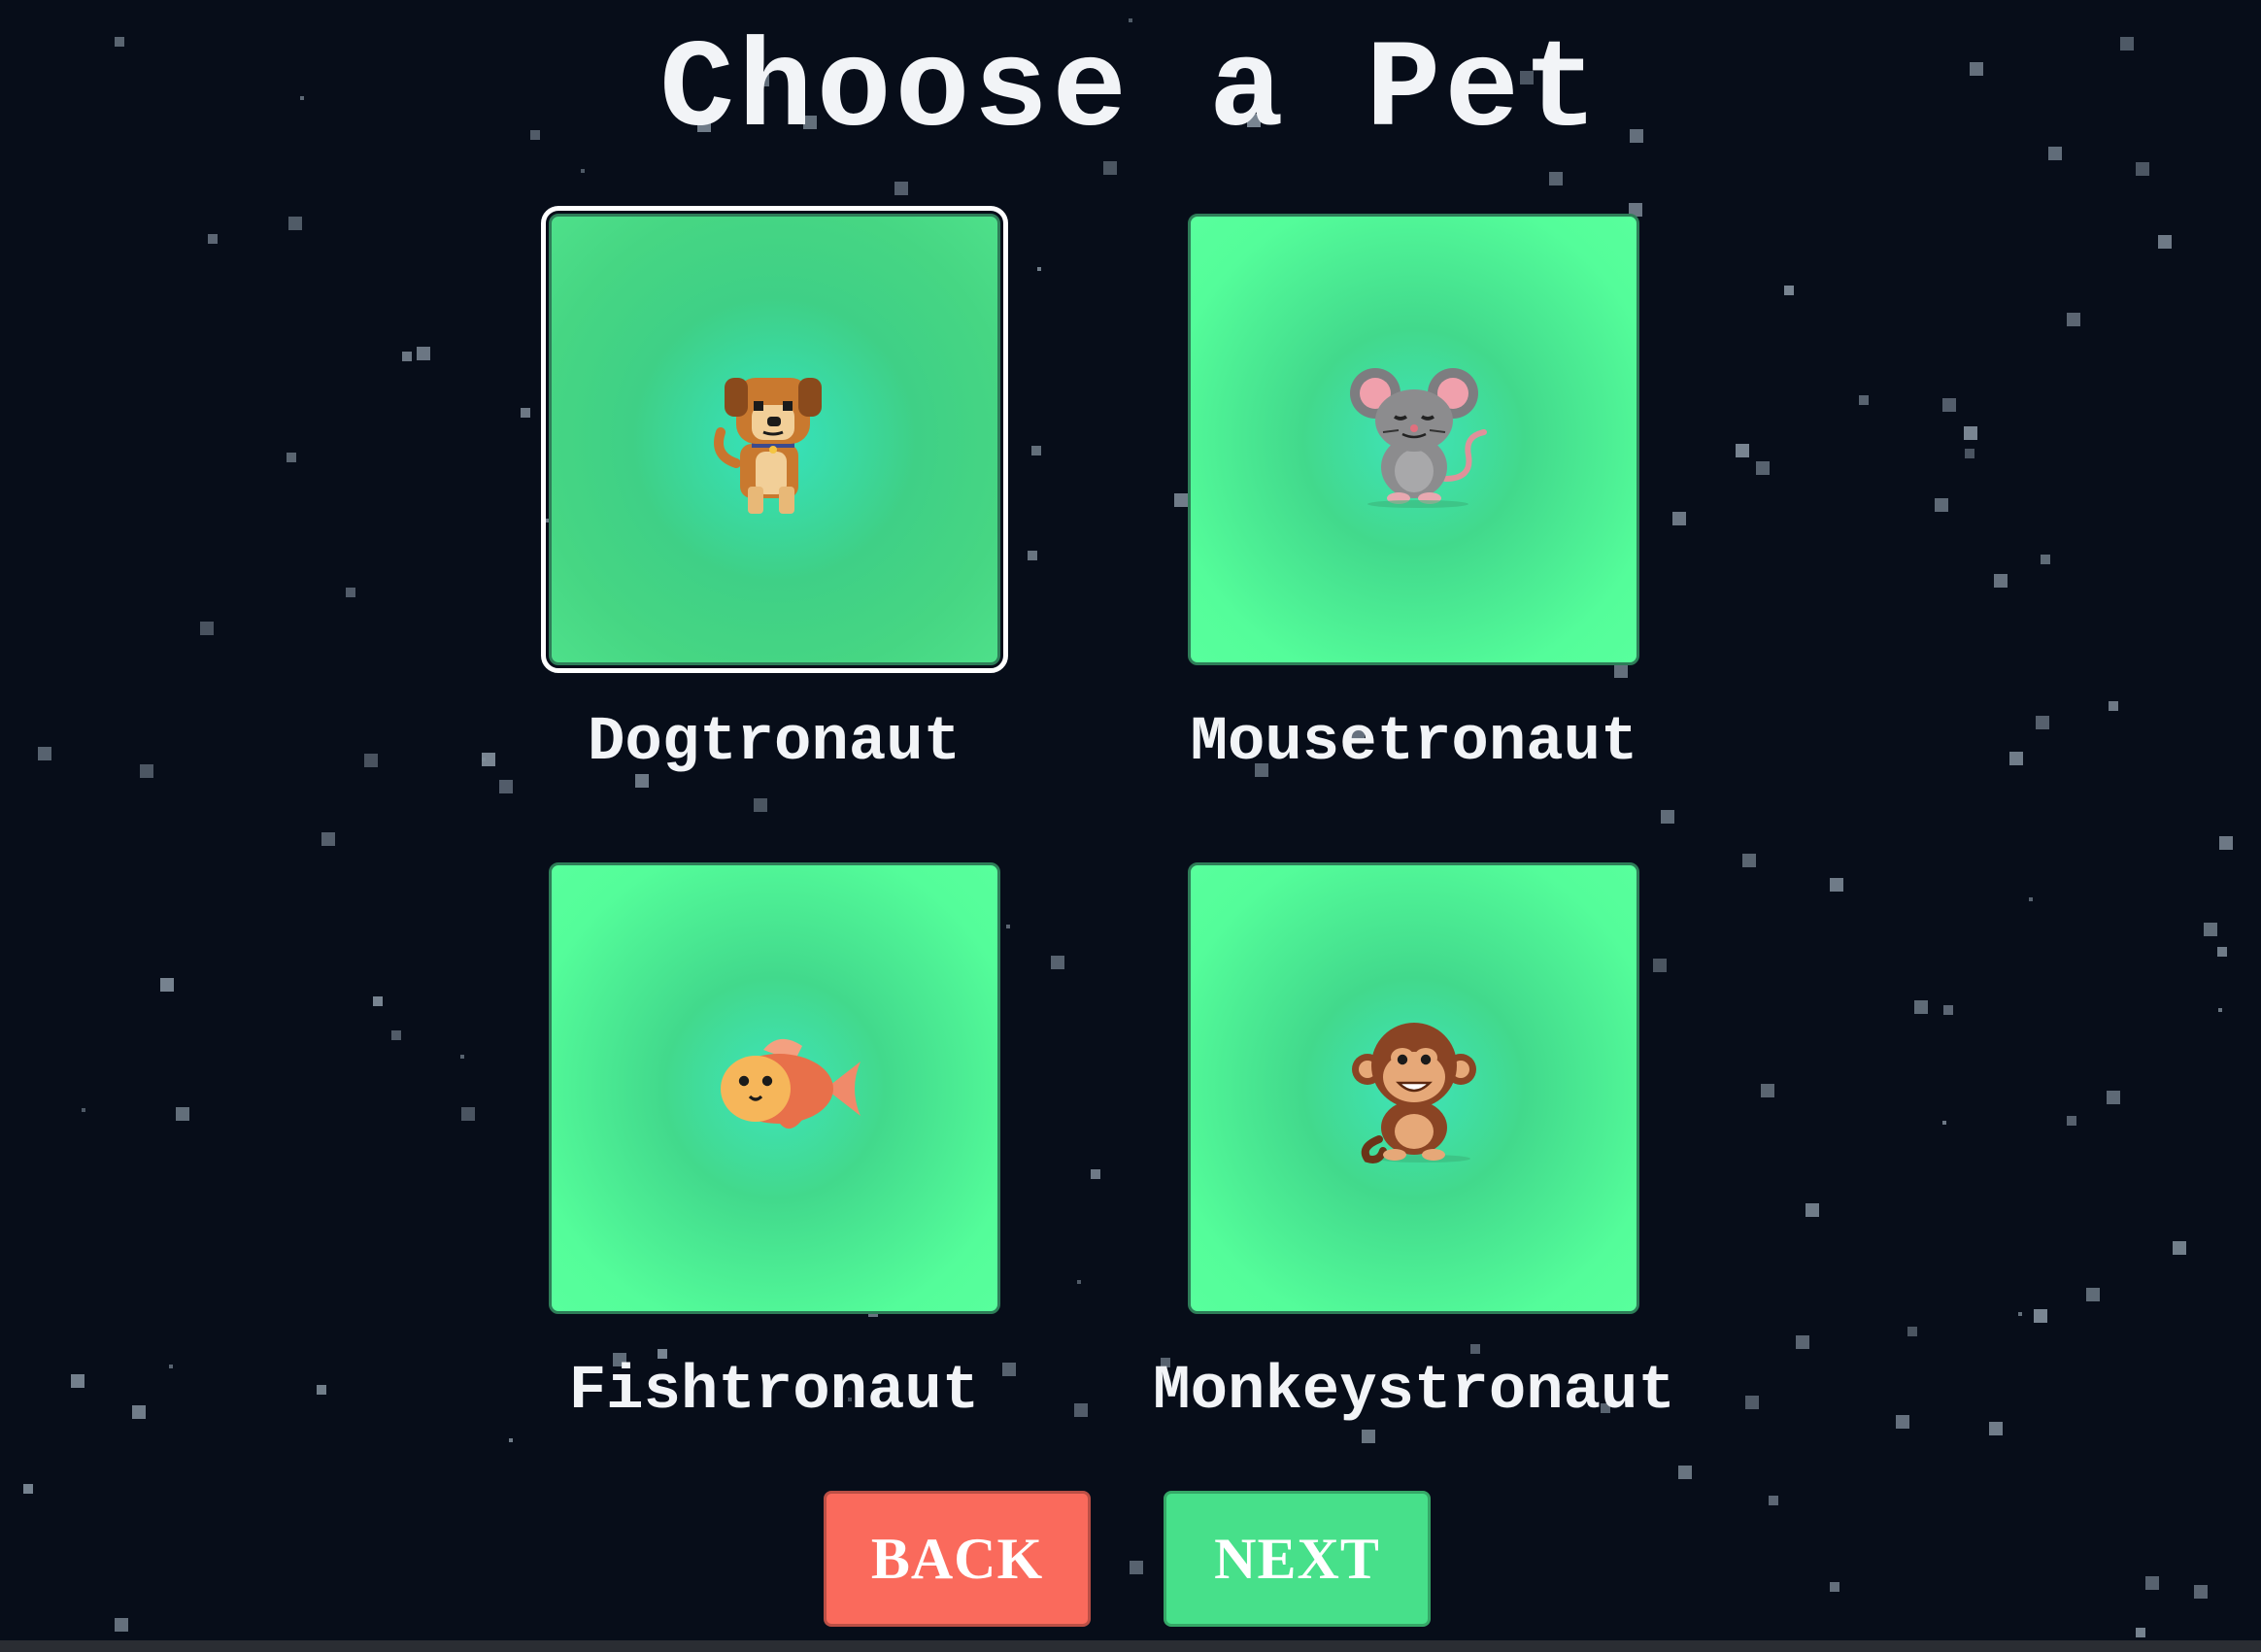 The image size is (2261, 1652). I want to click on pet-card-monkey, so click(1413, 1088).